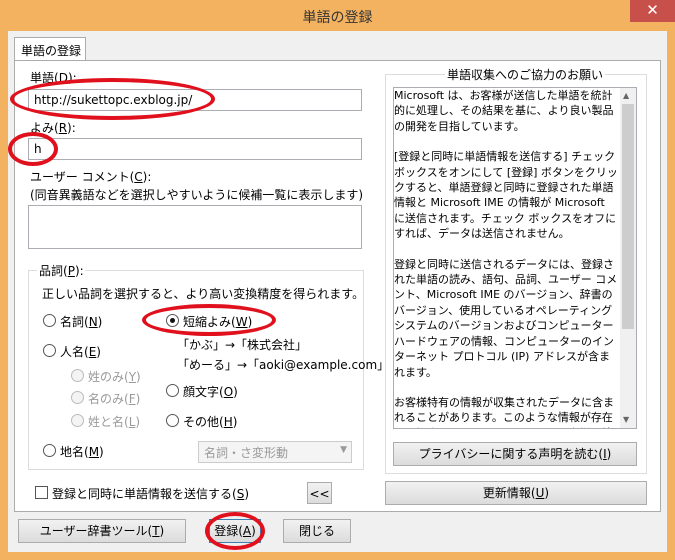 This screenshot has width=675, height=560. What do you see at coordinates (80, 351) in the screenshot?
I see `person-name-label: 人名(E)` at bounding box center [80, 351].